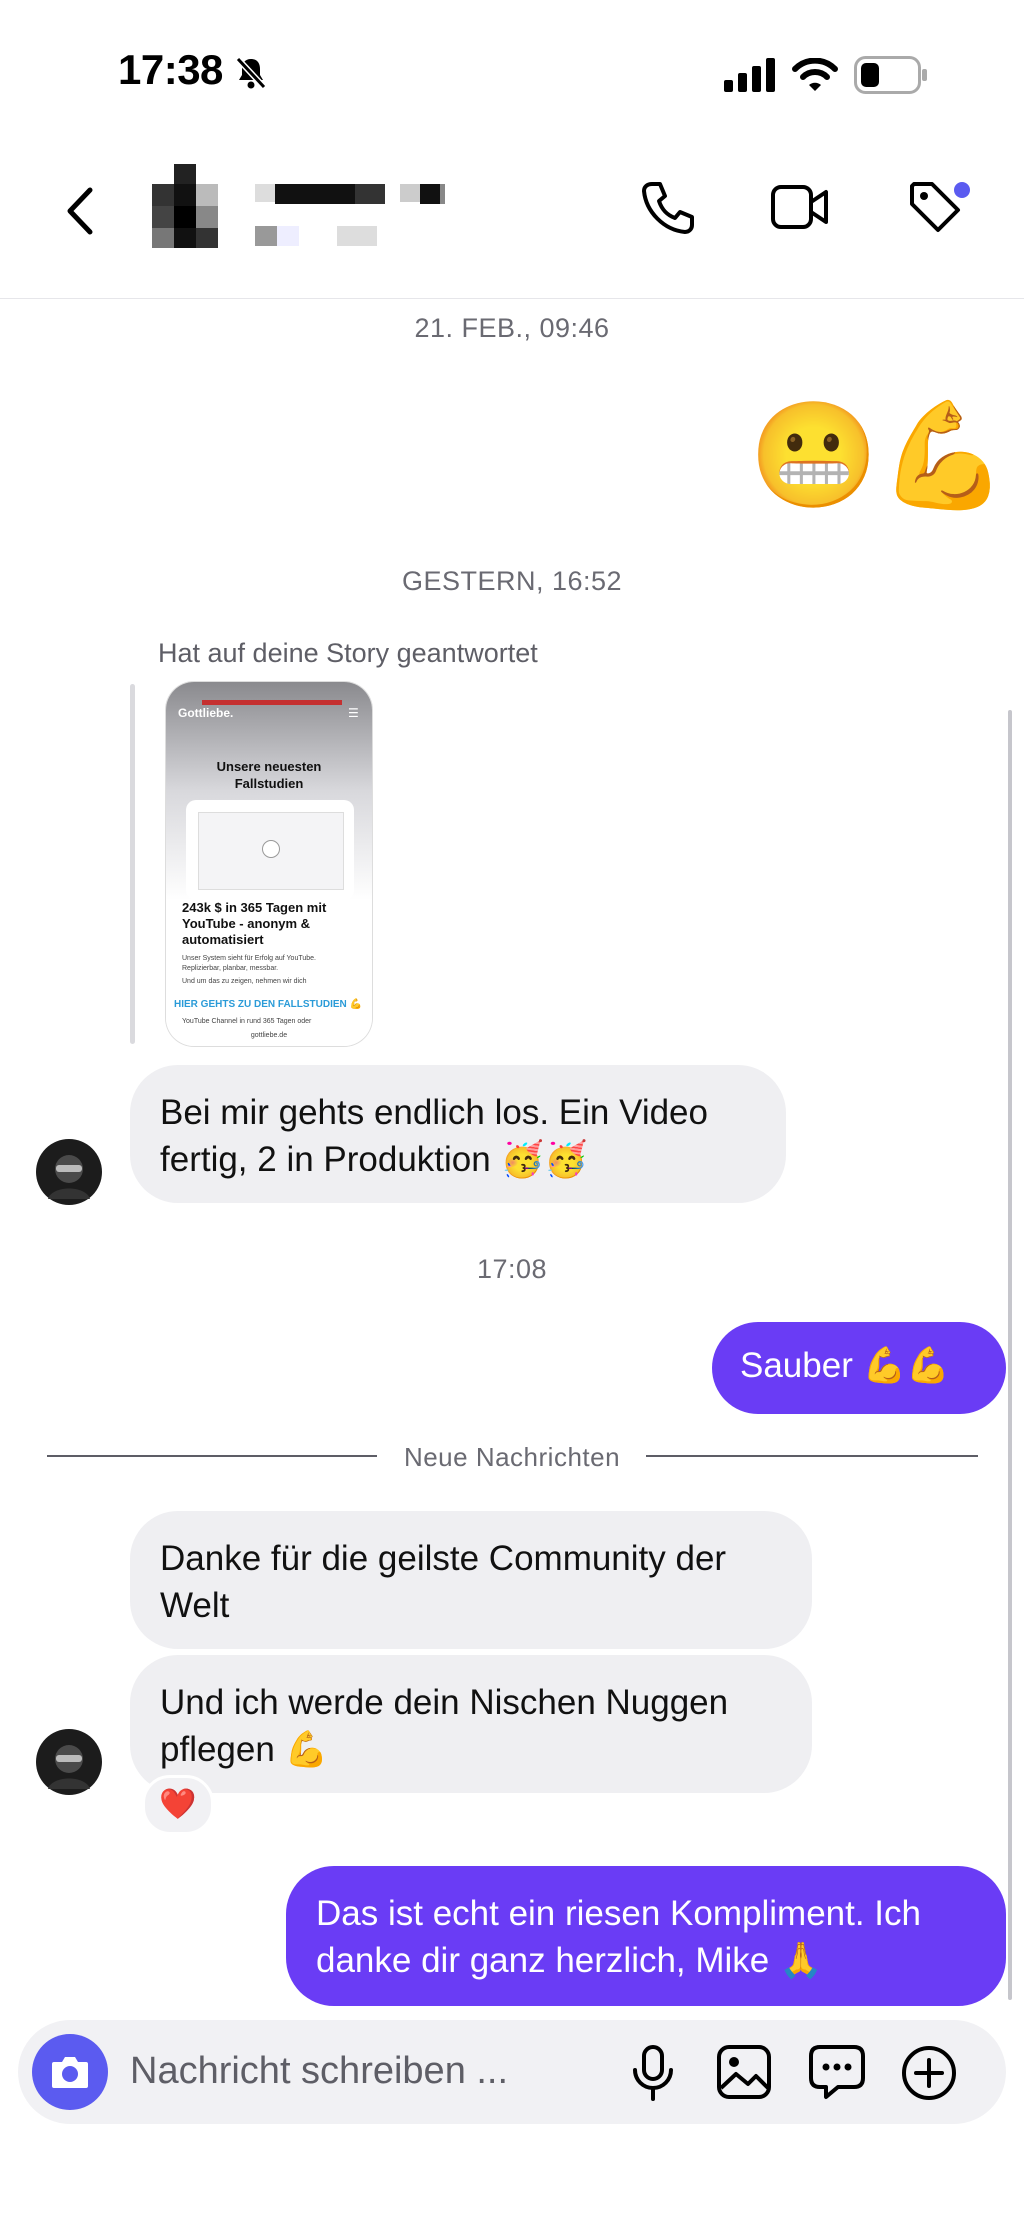  I want to click on story-screenshot-card, so click(270, 850).